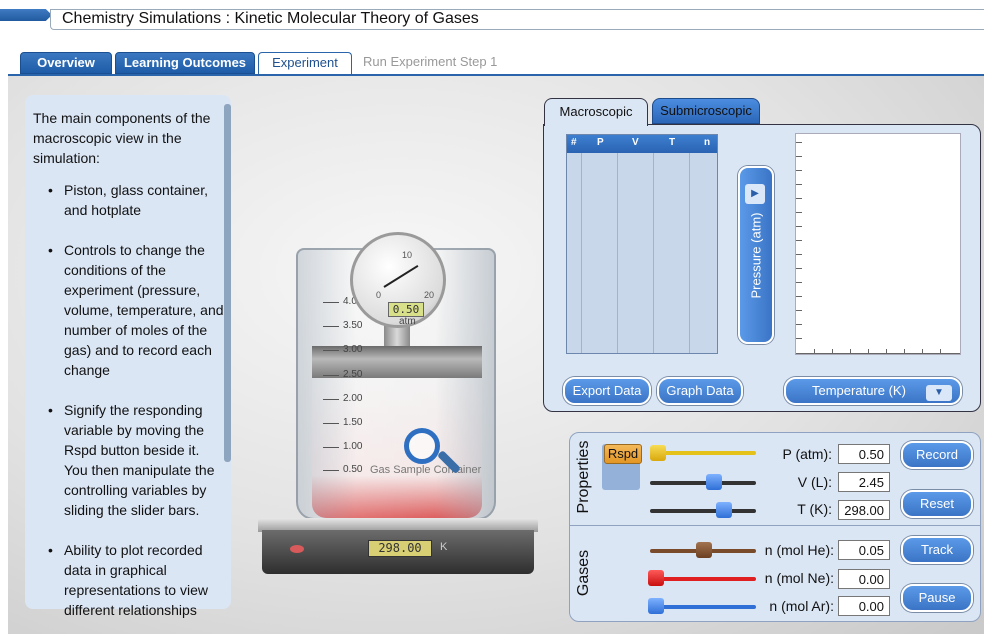  What do you see at coordinates (814, 482) in the screenshot?
I see `volume-label: V (L):` at bounding box center [814, 482].